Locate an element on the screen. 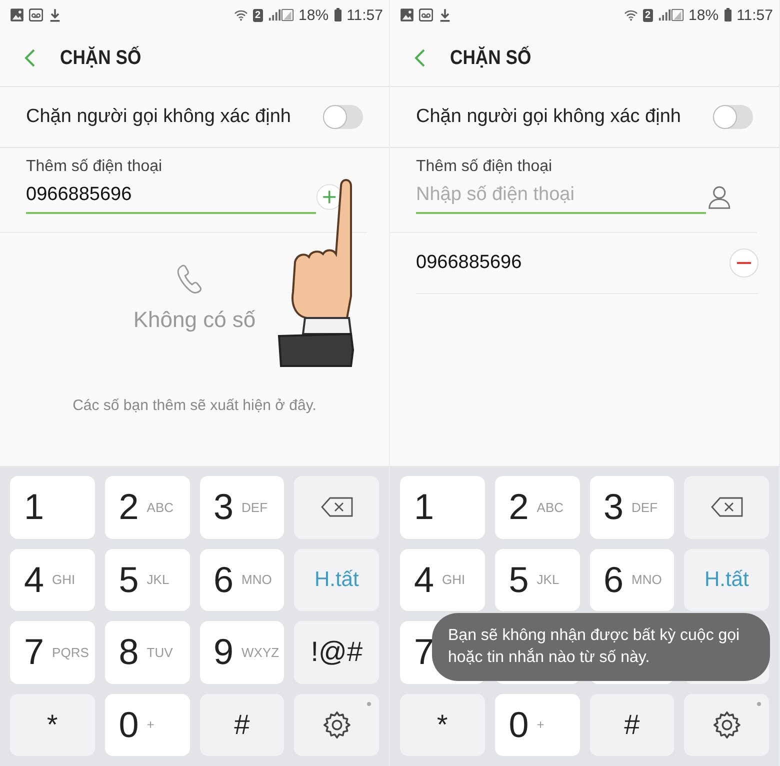  blocked-number: 0966885696 is located at coordinates (469, 263).